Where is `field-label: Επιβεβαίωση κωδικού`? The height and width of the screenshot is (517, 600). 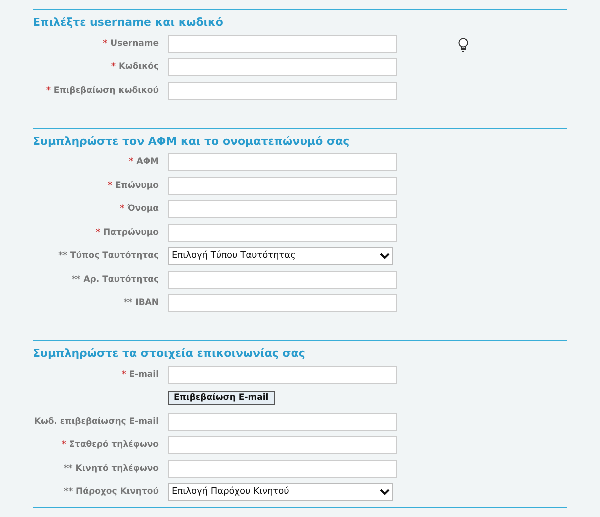
field-label: Επιβεβαίωση κωδικού is located at coordinates (106, 91).